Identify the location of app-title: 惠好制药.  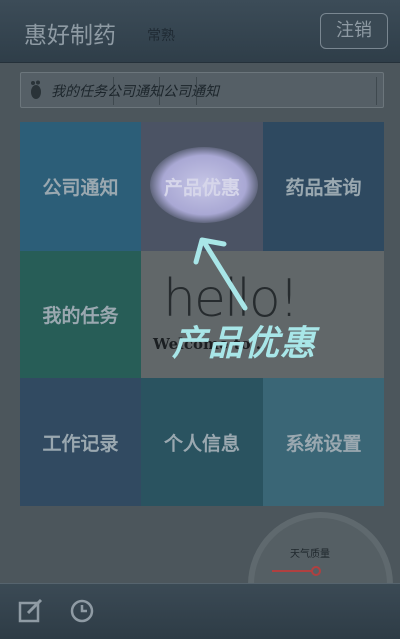
(70, 36).